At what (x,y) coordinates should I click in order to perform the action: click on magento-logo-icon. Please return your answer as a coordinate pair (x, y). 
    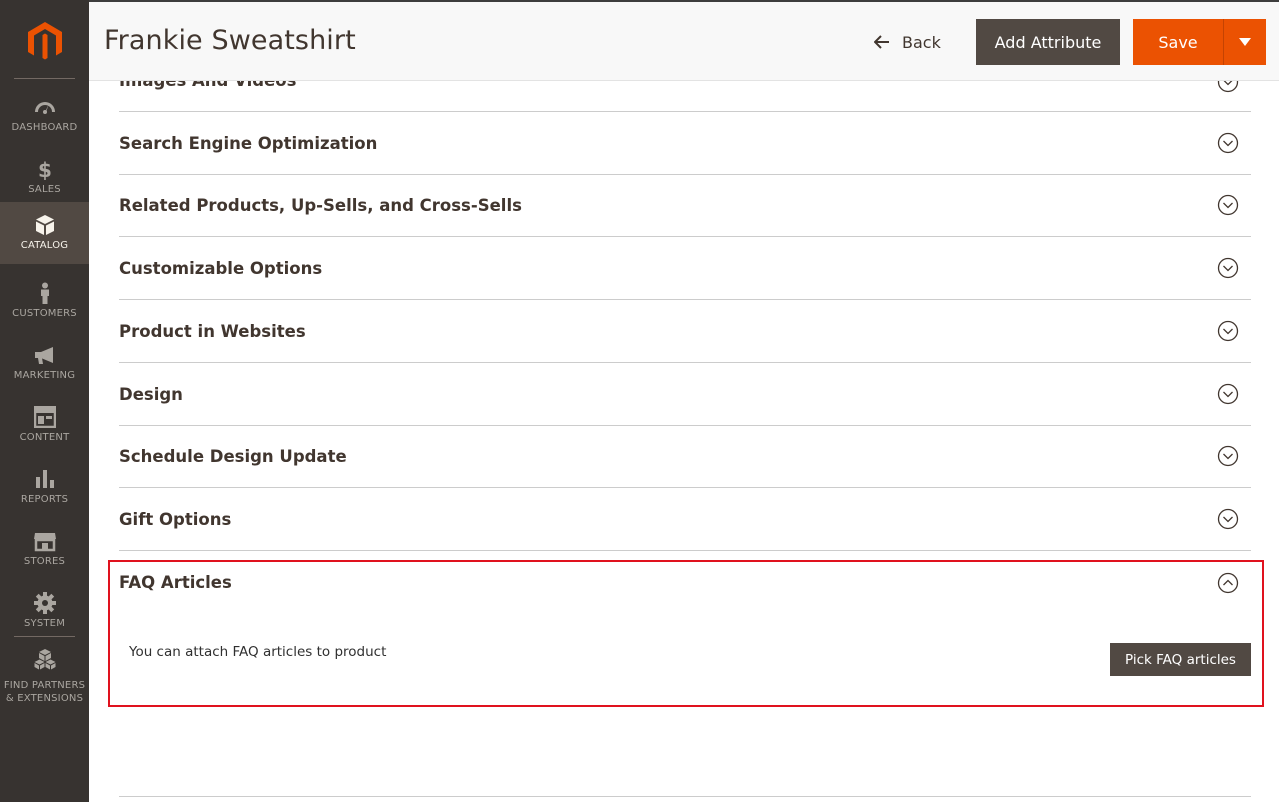
    Looking at the image, I should click on (45, 42).